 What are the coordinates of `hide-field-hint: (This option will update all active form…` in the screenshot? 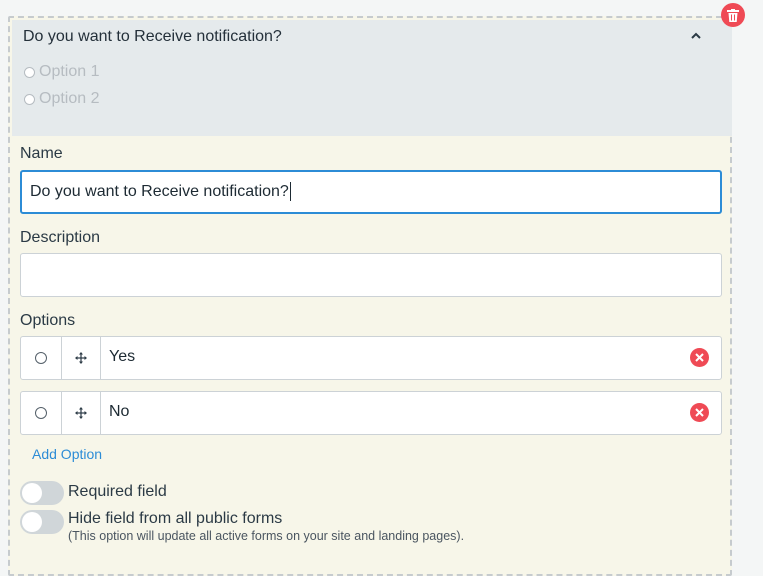 It's located at (266, 536).